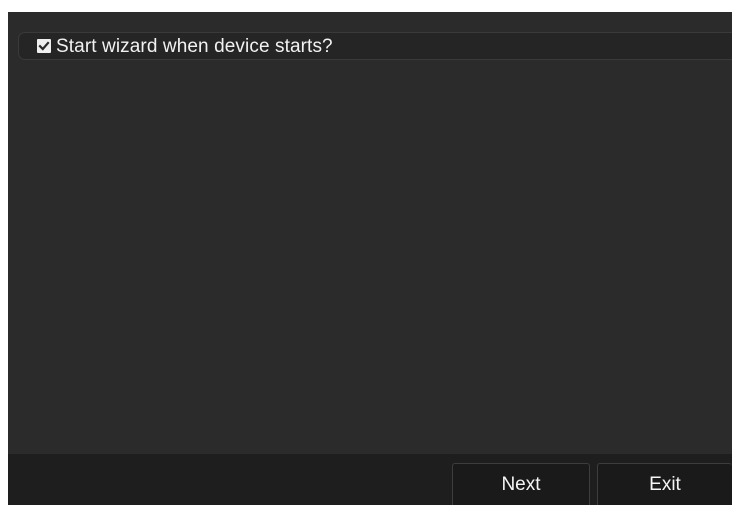  What do you see at coordinates (664, 484) in the screenshot?
I see `exit-button: Exit` at bounding box center [664, 484].